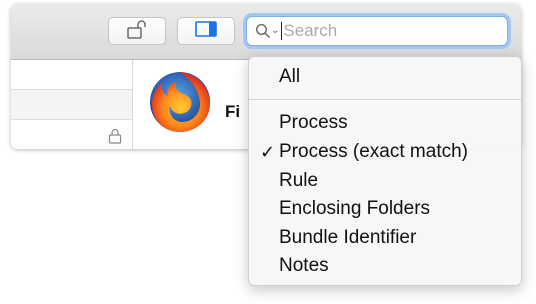  Describe the element at coordinates (304, 265) in the screenshot. I see `menu-item-label: Notes` at that location.